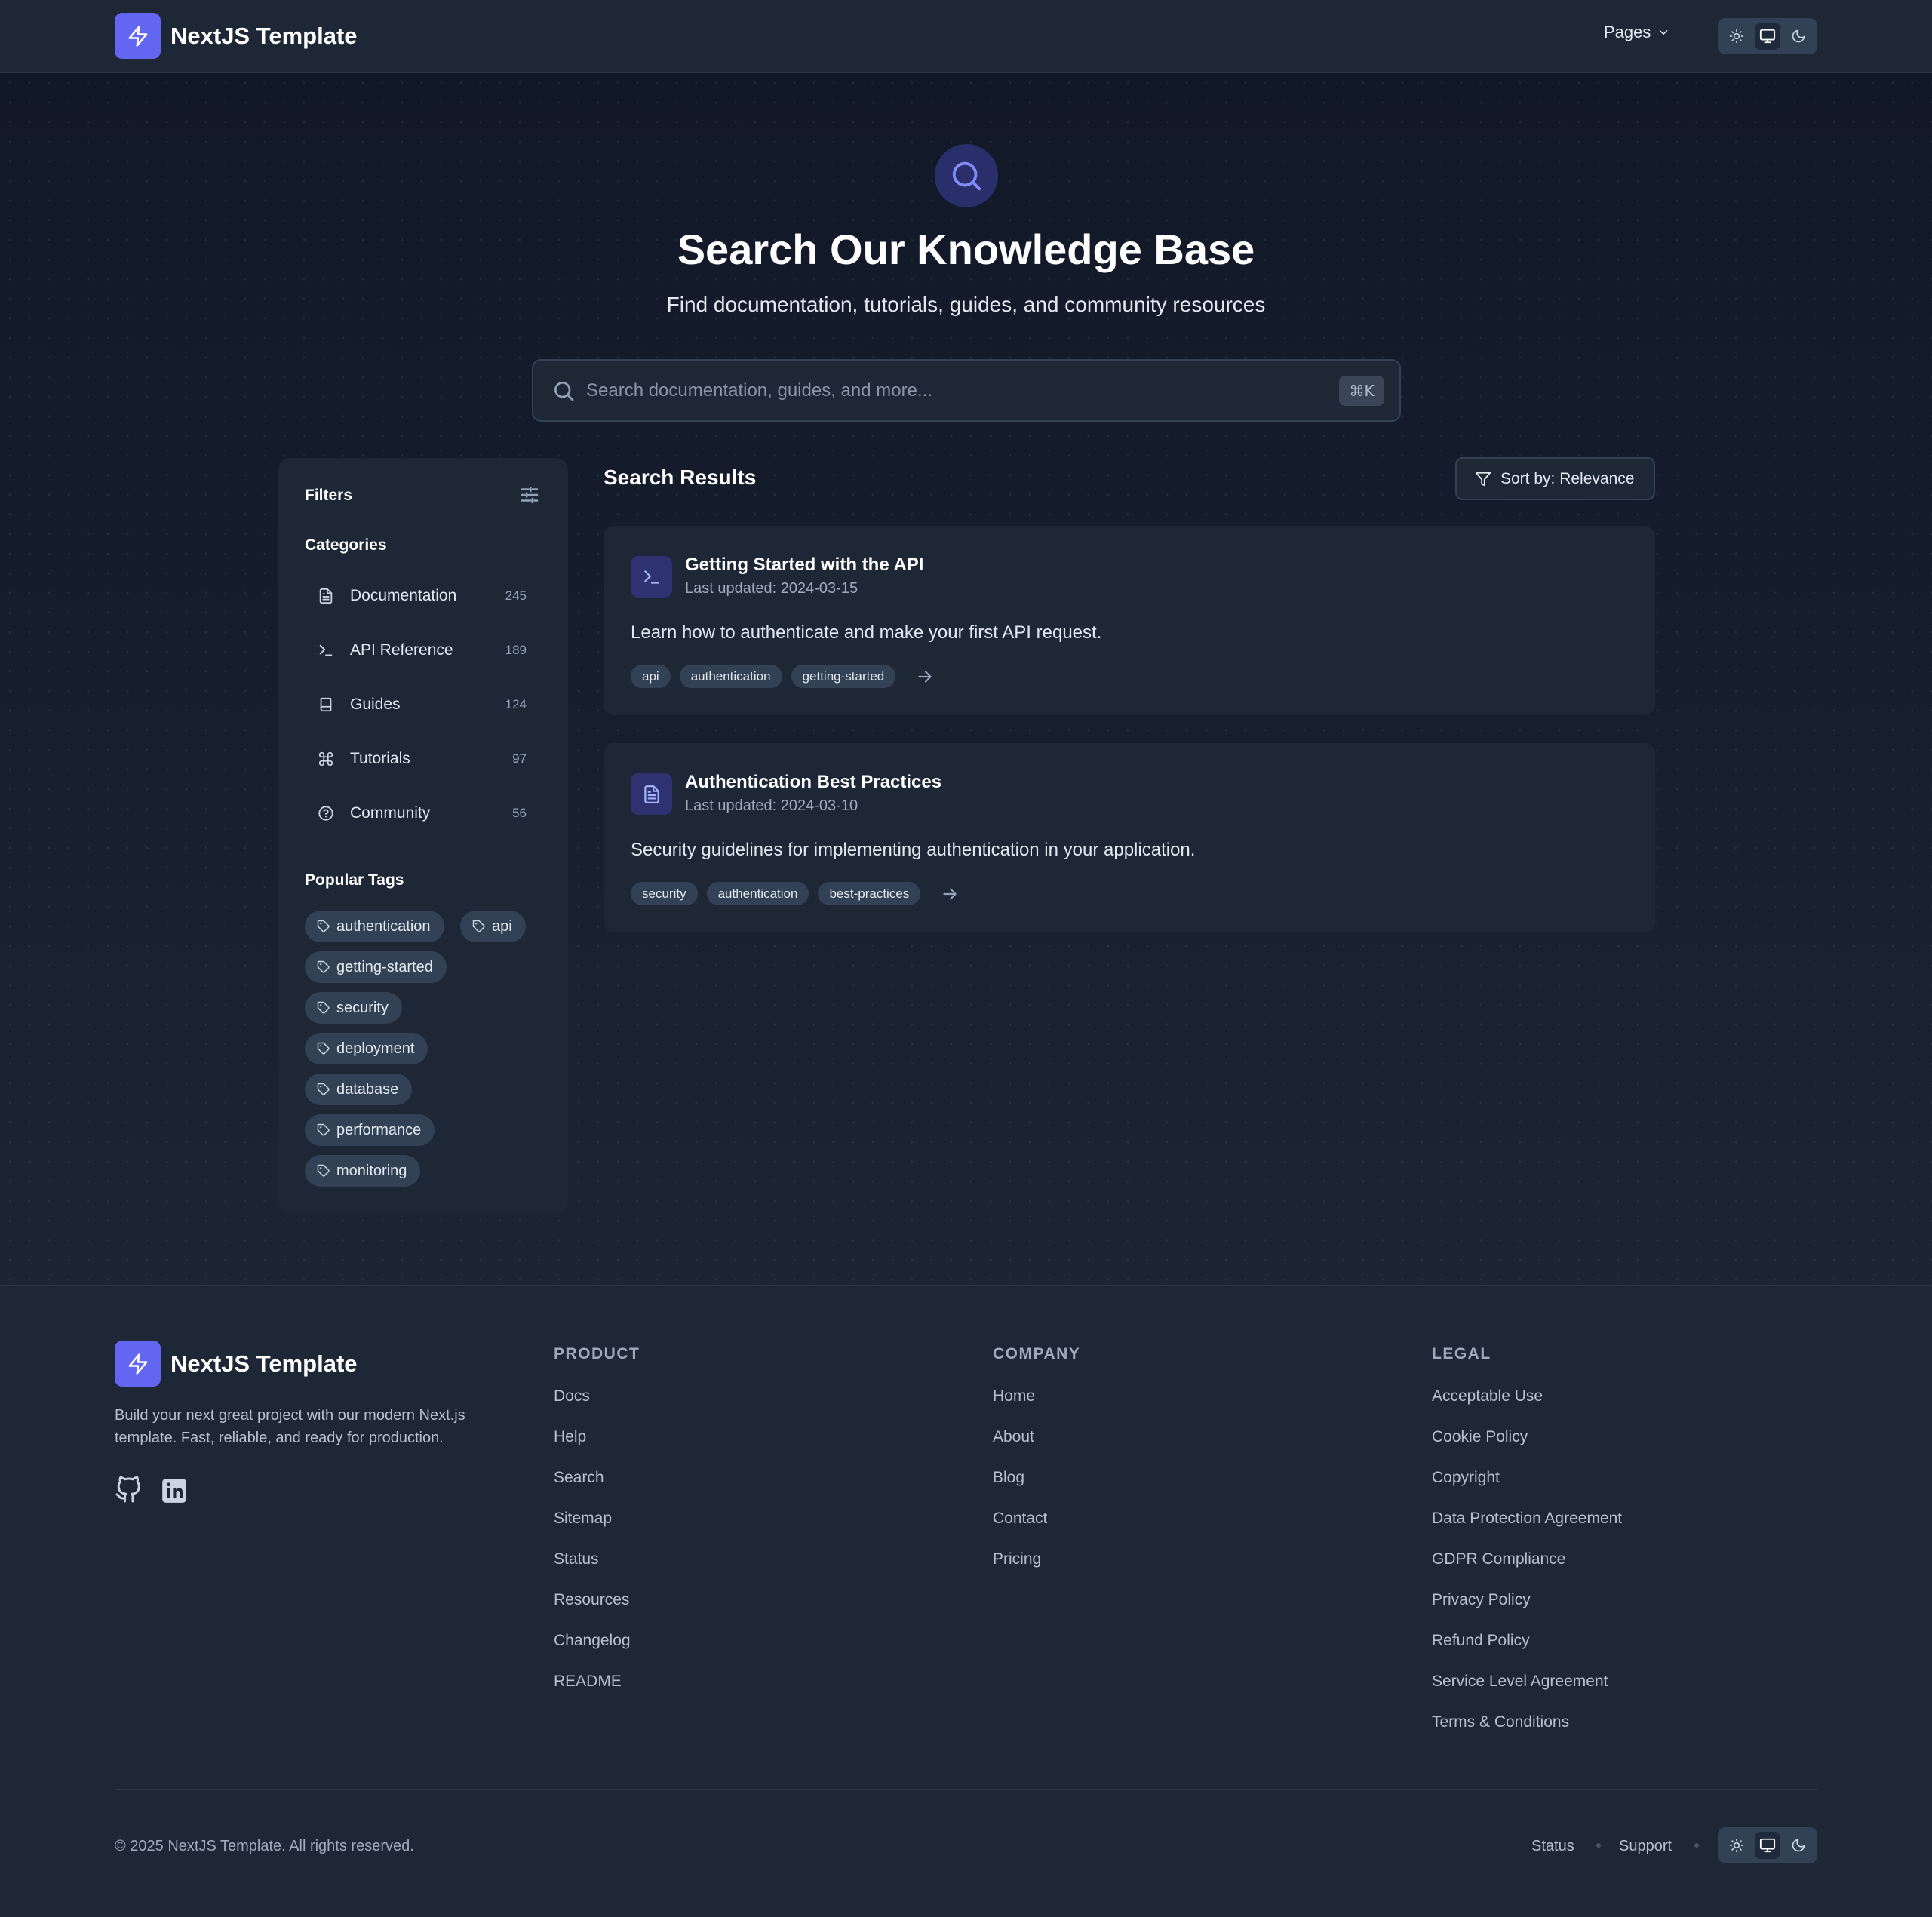 The image size is (1932, 1917). What do you see at coordinates (1483, 479) in the screenshot?
I see `filter-icon` at bounding box center [1483, 479].